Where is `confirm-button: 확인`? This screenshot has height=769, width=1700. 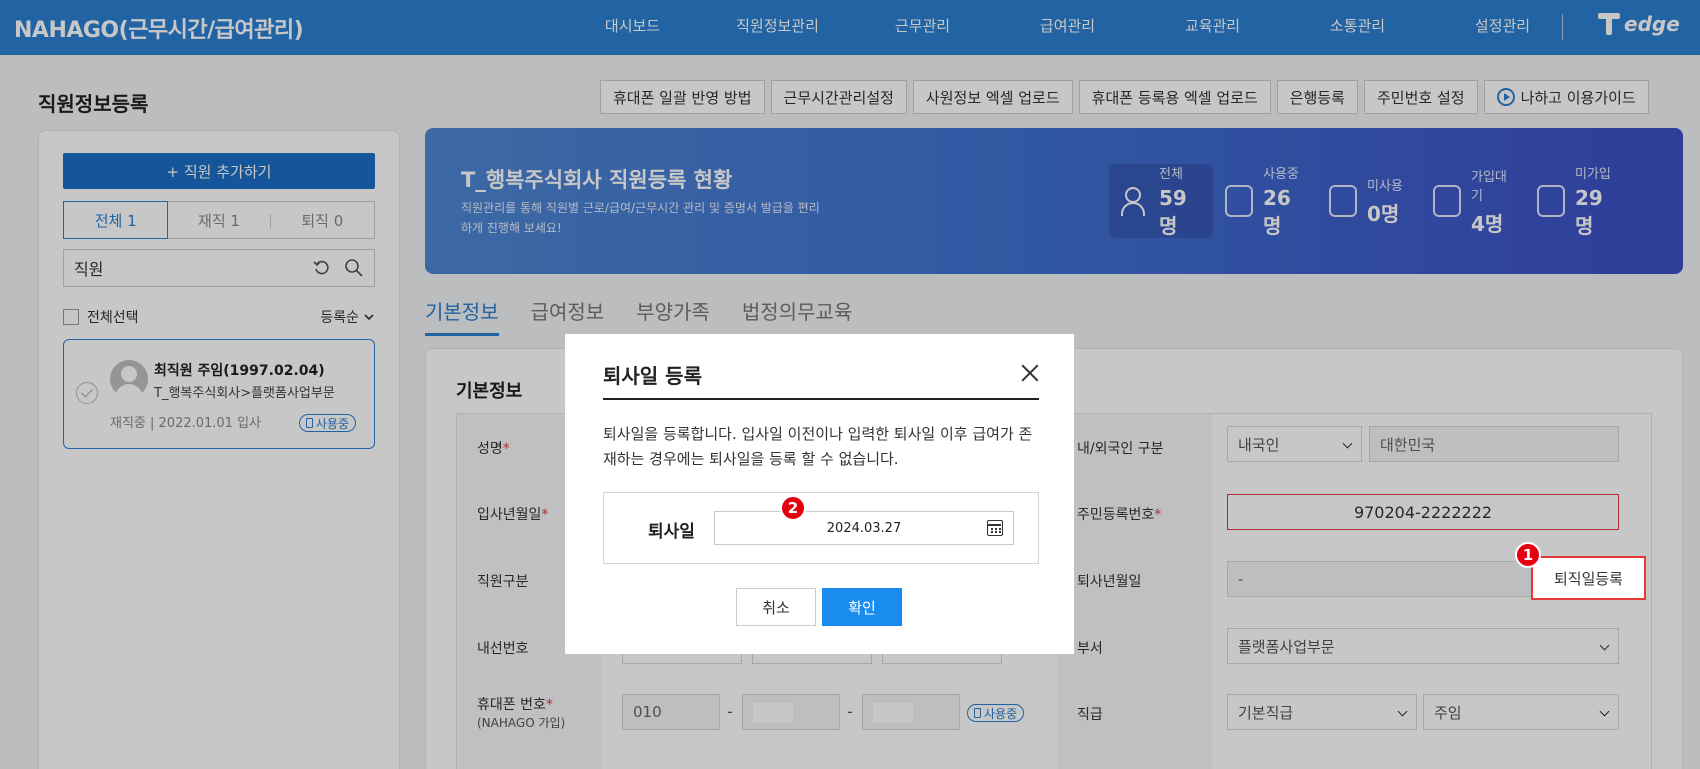
confirm-button: 확인 is located at coordinates (862, 607).